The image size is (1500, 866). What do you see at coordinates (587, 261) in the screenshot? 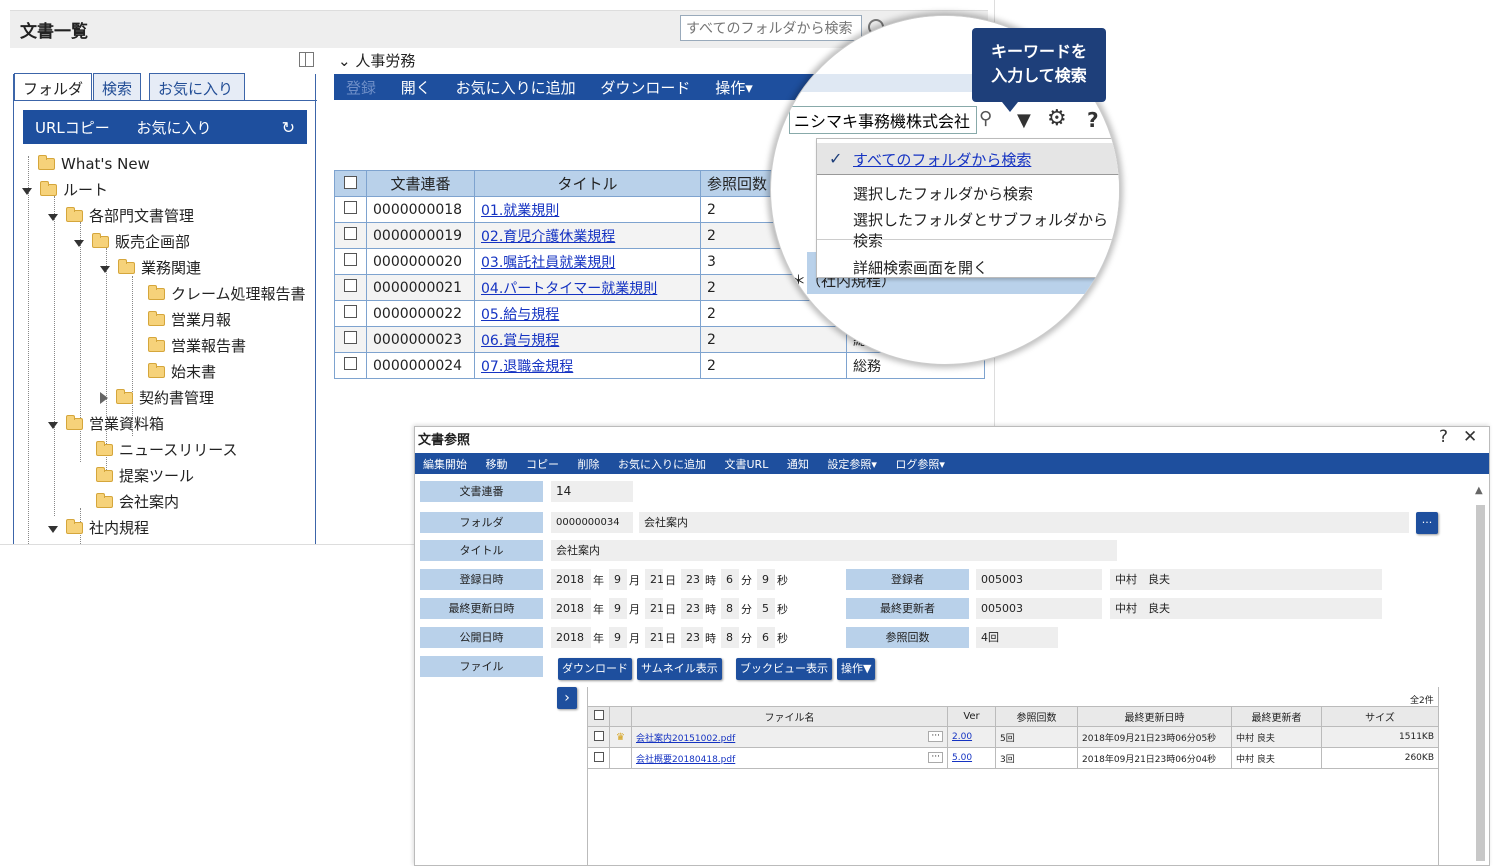
I see `doc-title-link: 03.嘱託社員就業規則` at bounding box center [587, 261].